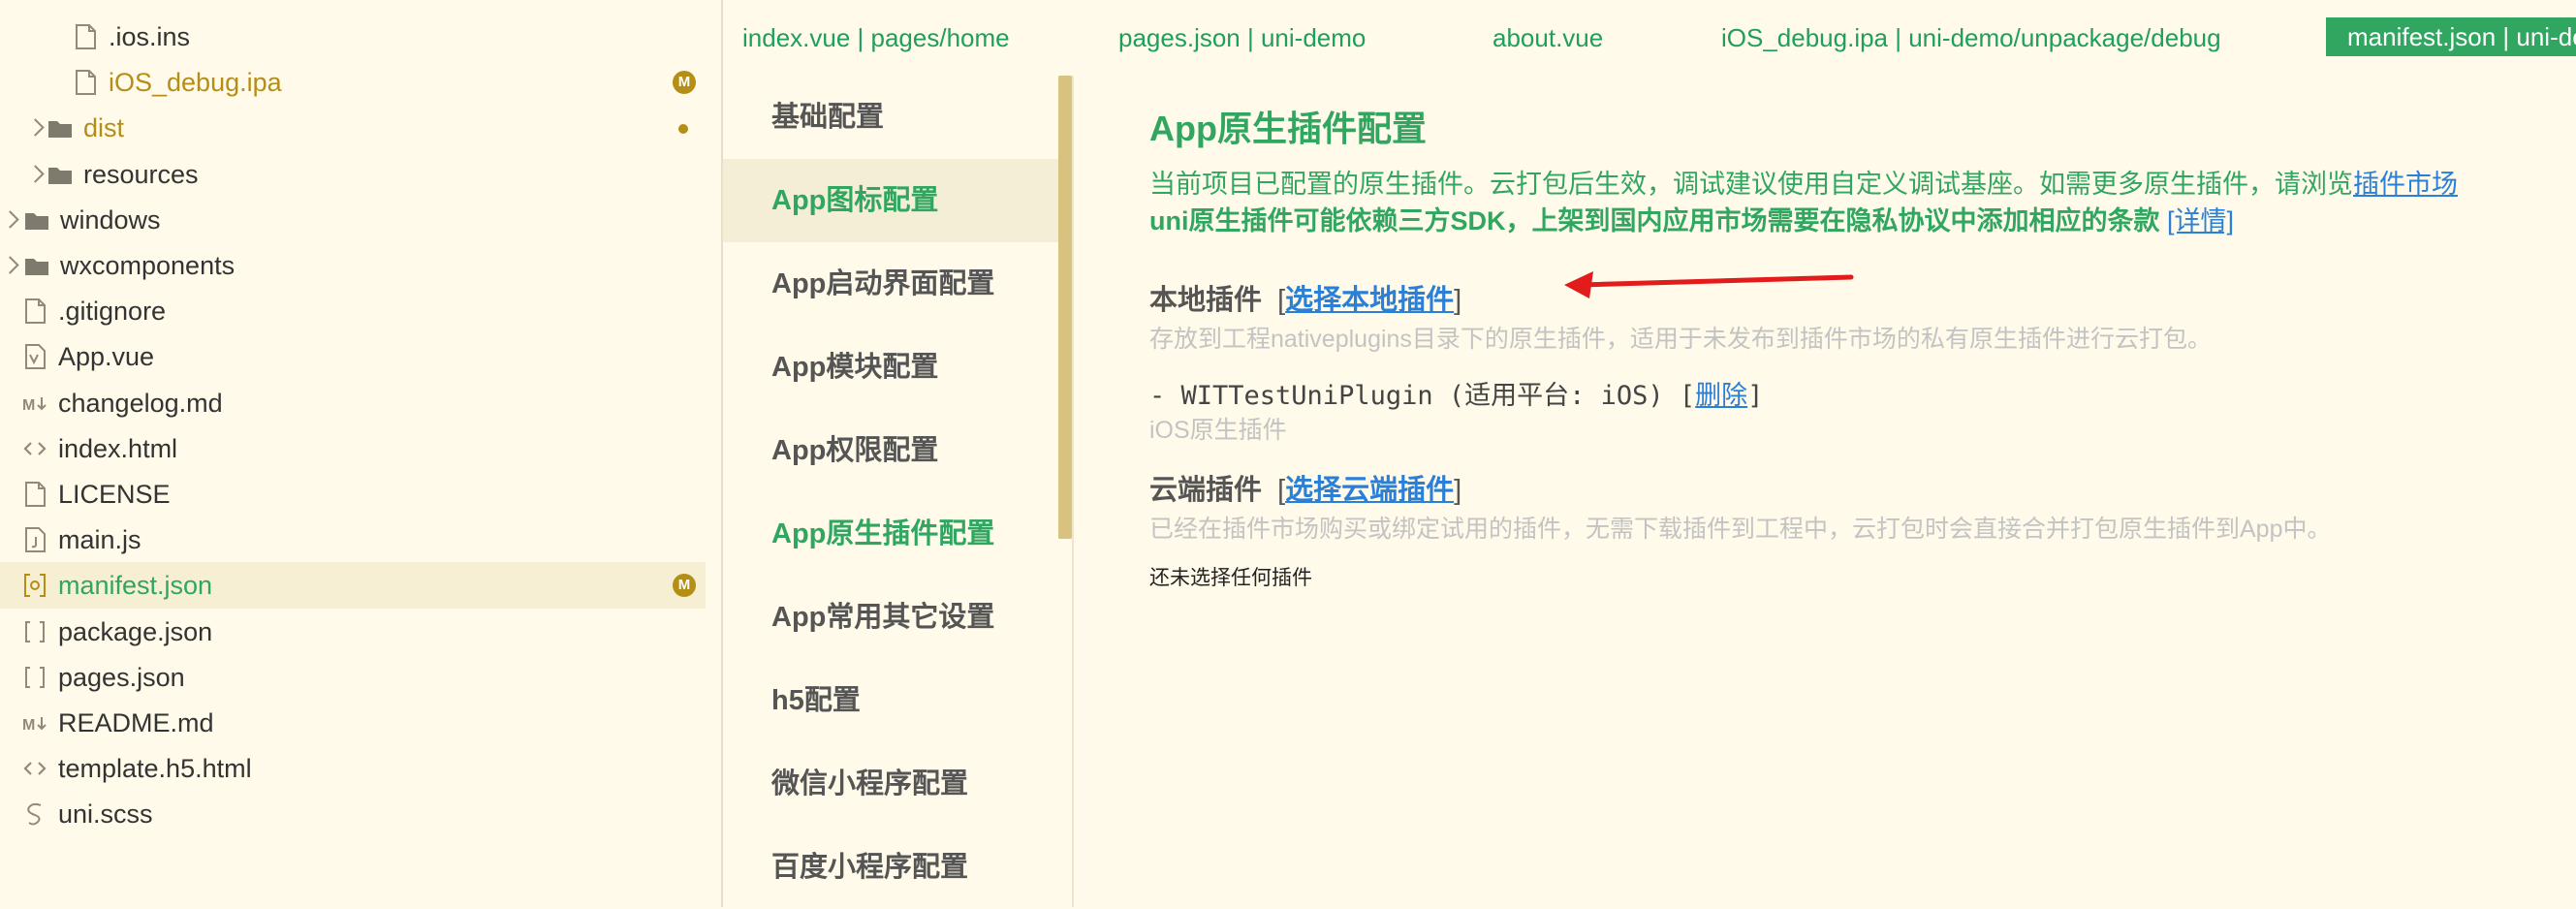 The width and height of the screenshot is (2576, 909). Describe the element at coordinates (890, 118) in the screenshot. I see `settings-nav-item: 基础配置` at that location.